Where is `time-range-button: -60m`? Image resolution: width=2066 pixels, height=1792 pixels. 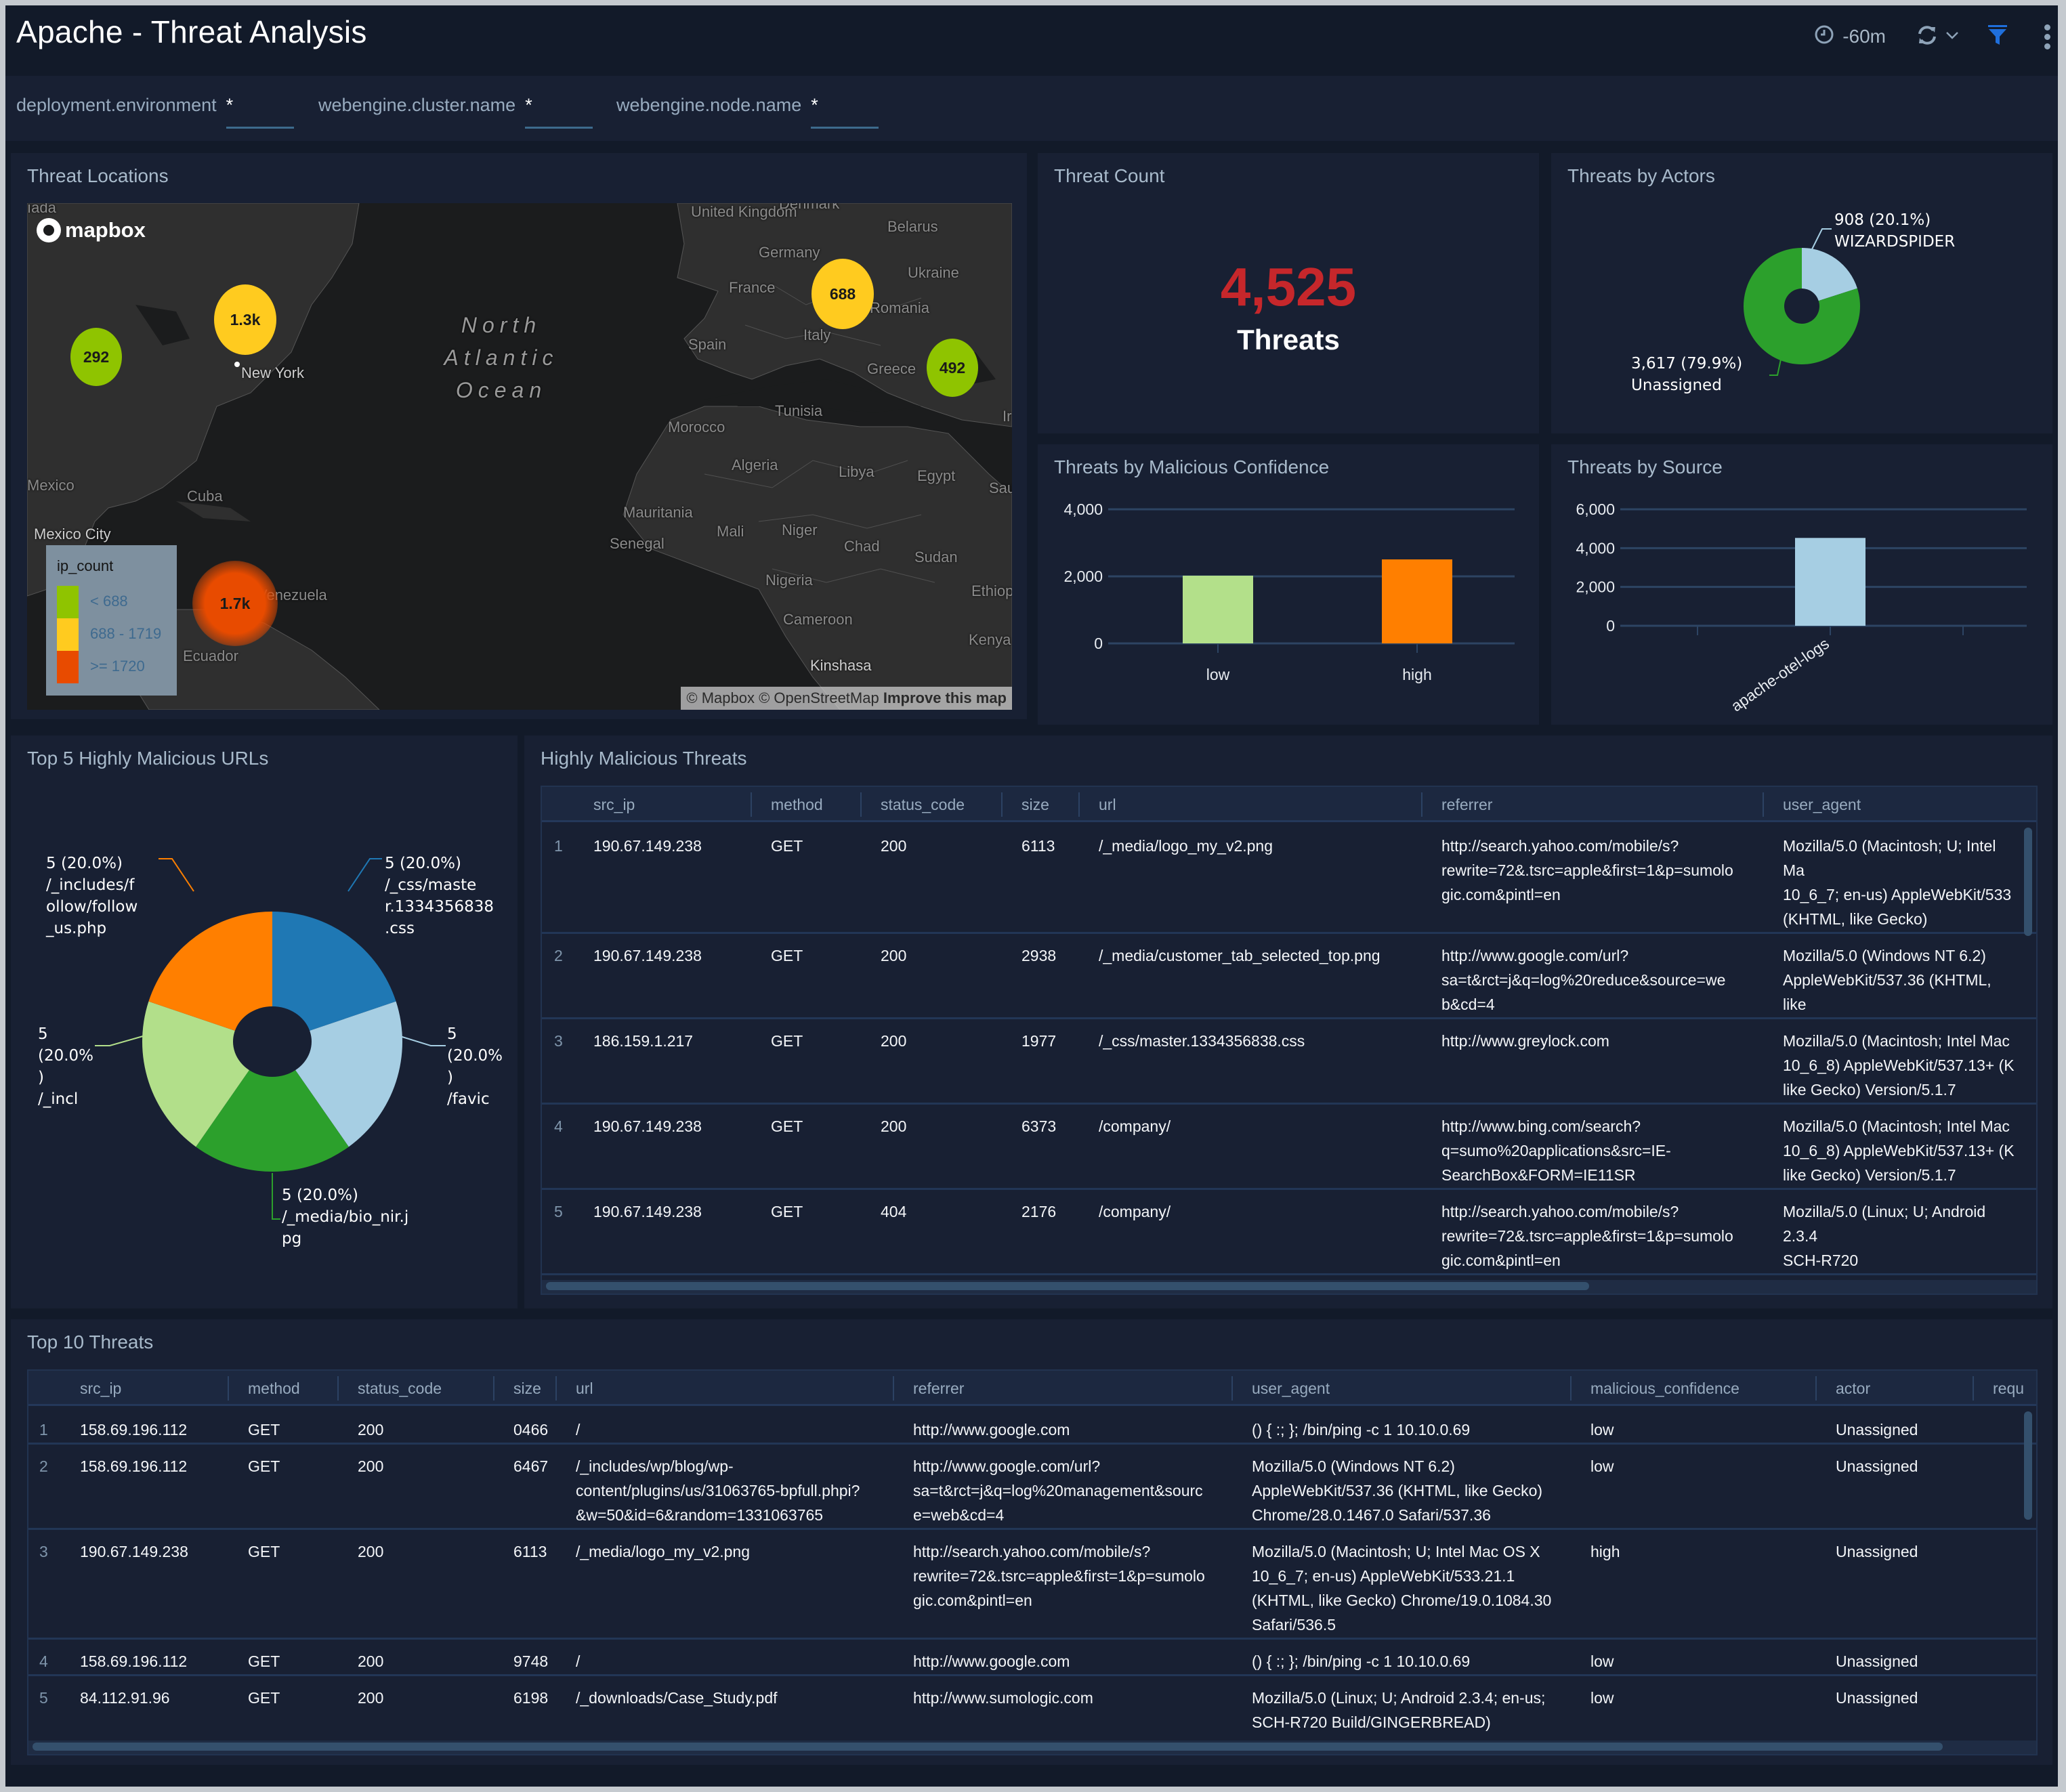
time-range-button: -60m is located at coordinates (1850, 36).